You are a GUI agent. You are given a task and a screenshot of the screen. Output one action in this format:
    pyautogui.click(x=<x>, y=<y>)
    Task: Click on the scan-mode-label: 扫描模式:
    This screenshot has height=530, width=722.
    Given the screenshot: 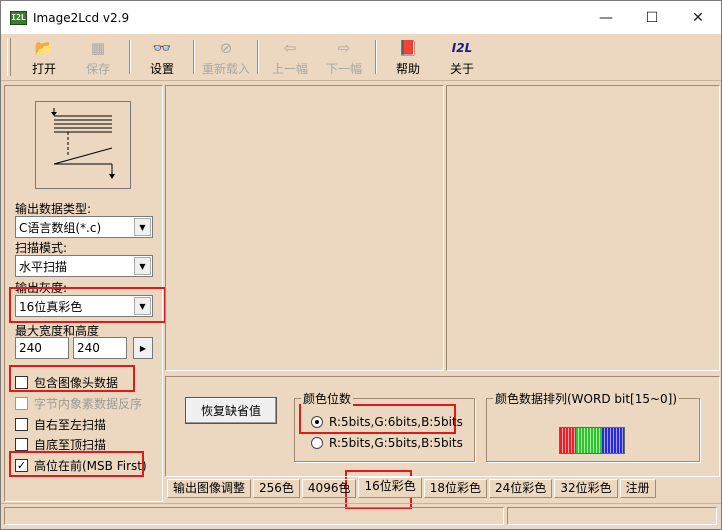 What is the action you would take?
    pyautogui.click(x=41, y=248)
    